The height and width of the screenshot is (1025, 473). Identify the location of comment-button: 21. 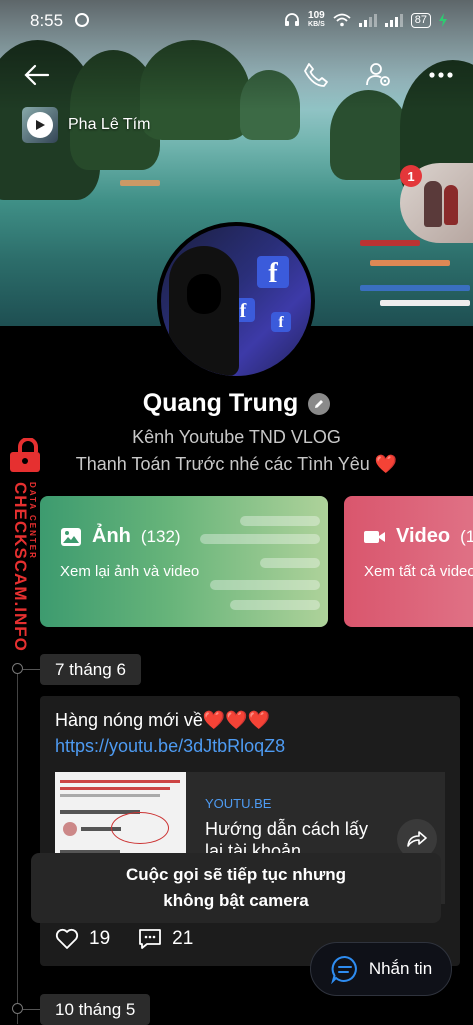
(165, 939).